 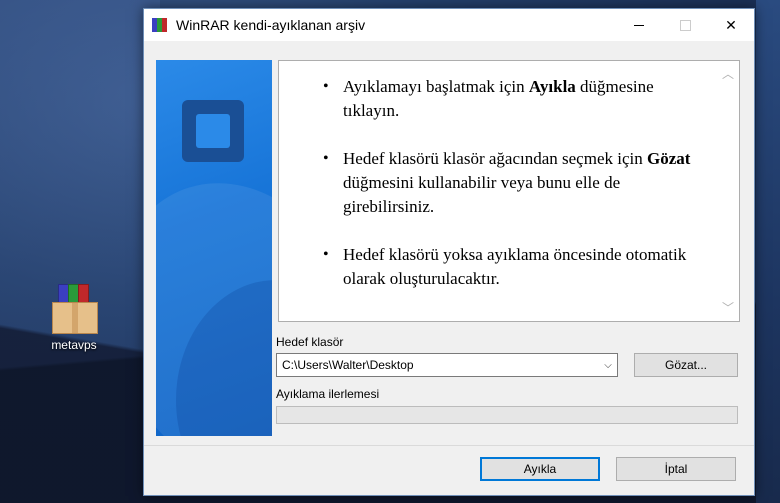 I want to click on maximize-button, so click(x=685, y=25).